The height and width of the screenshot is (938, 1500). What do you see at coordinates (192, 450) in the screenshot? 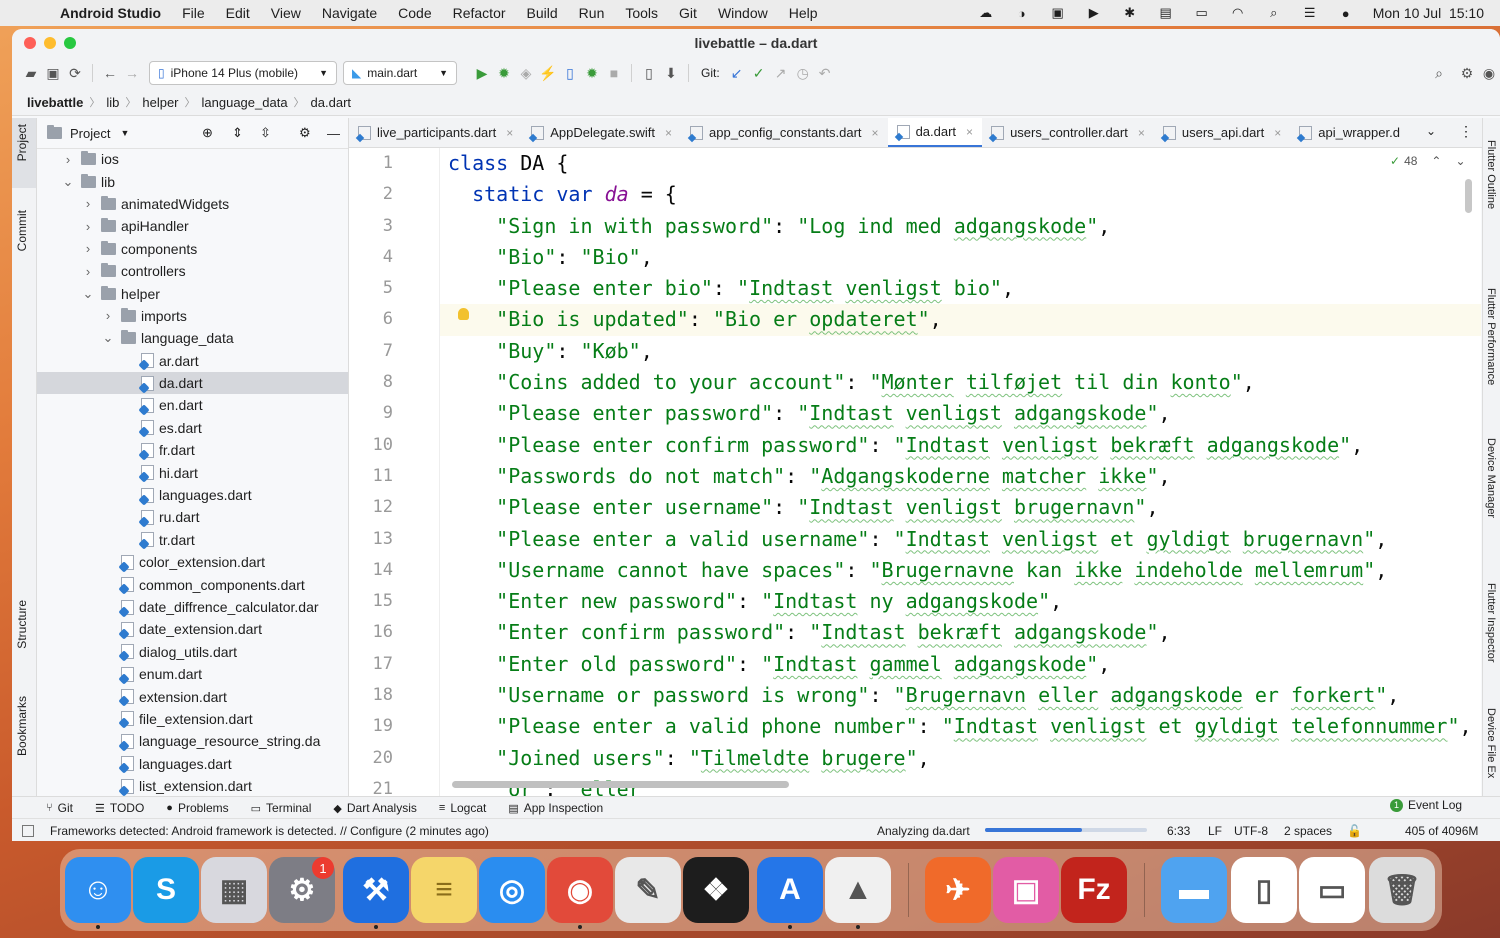
I see `tree-item-fr-dart: fr.dart` at bounding box center [192, 450].